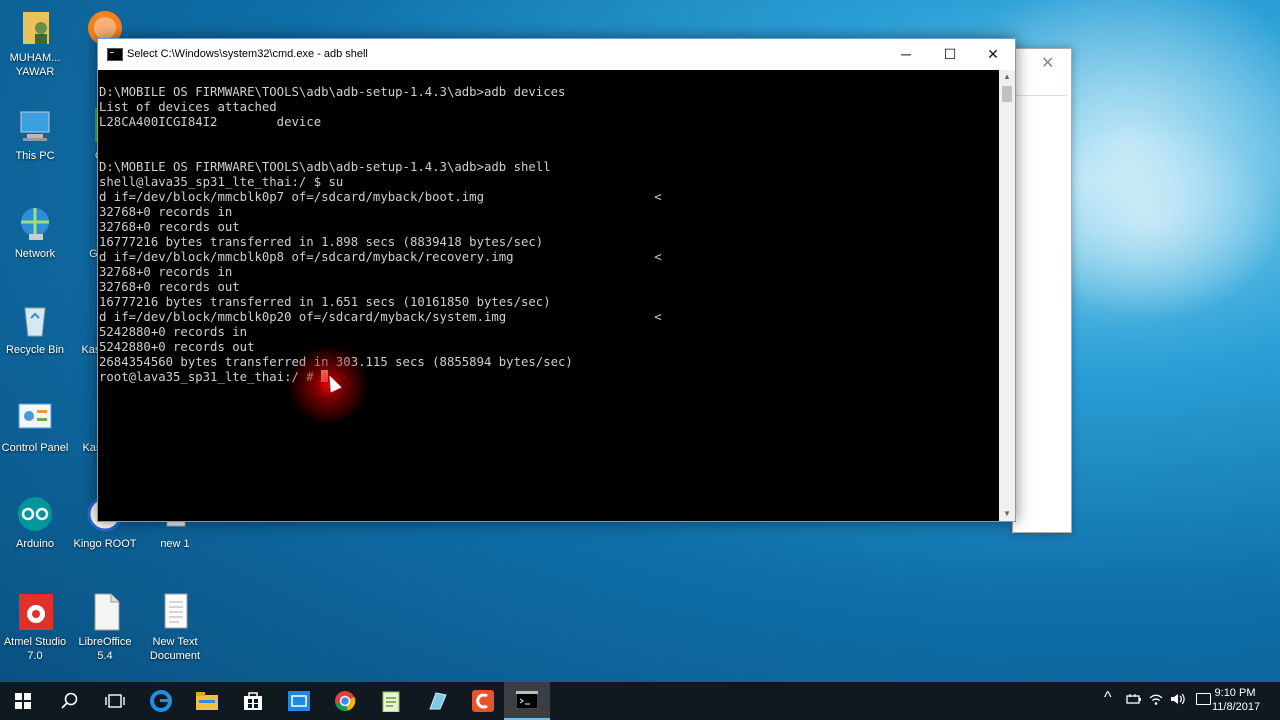 This screenshot has height=720, width=1280. What do you see at coordinates (35, 126) in the screenshot?
I see `computer-icon` at bounding box center [35, 126].